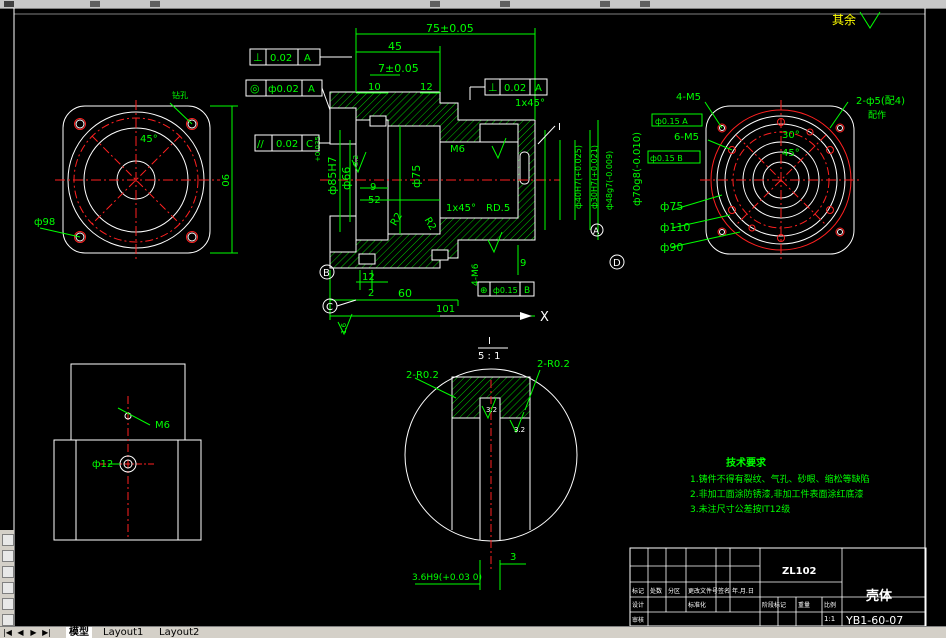 The width and height of the screenshot is (946, 638). I want to click on front-dim-4m6: 4-M6, so click(476, 274).